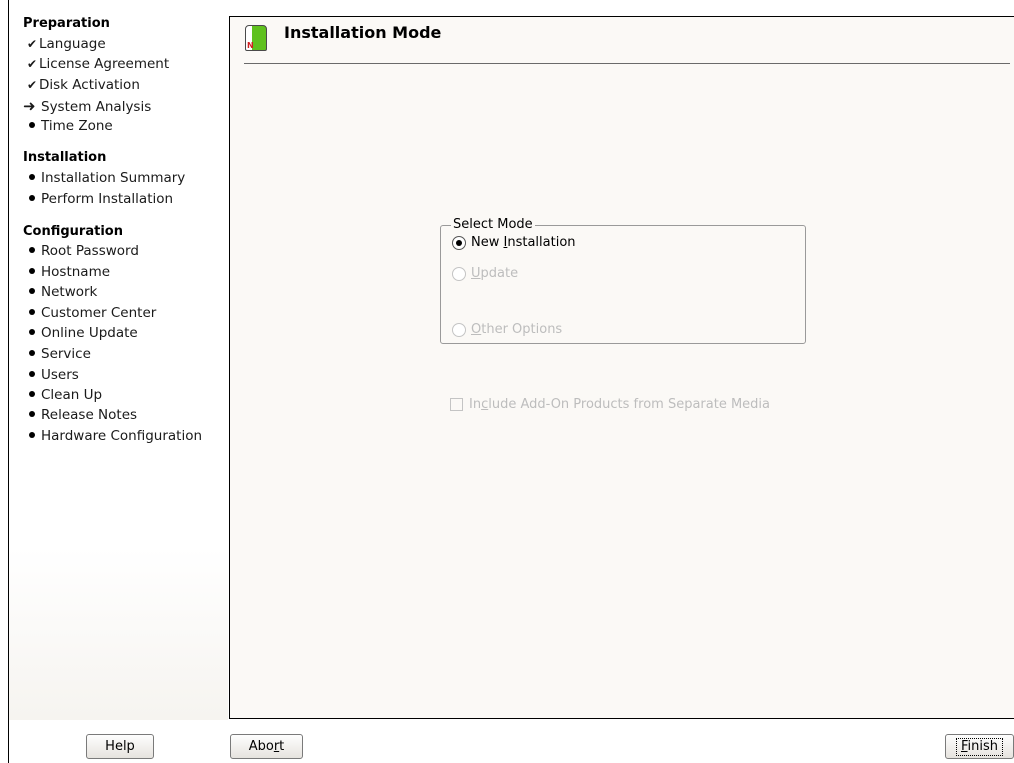 The height and width of the screenshot is (763, 1014). I want to click on step-network: Network, so click(62, 292).